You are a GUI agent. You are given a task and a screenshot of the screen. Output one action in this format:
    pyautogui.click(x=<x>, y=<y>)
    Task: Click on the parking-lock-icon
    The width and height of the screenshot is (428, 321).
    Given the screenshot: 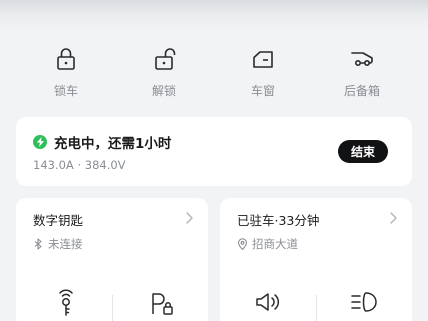 What is the action you would take?
    pyautogui.click(x=162, y=304)
    